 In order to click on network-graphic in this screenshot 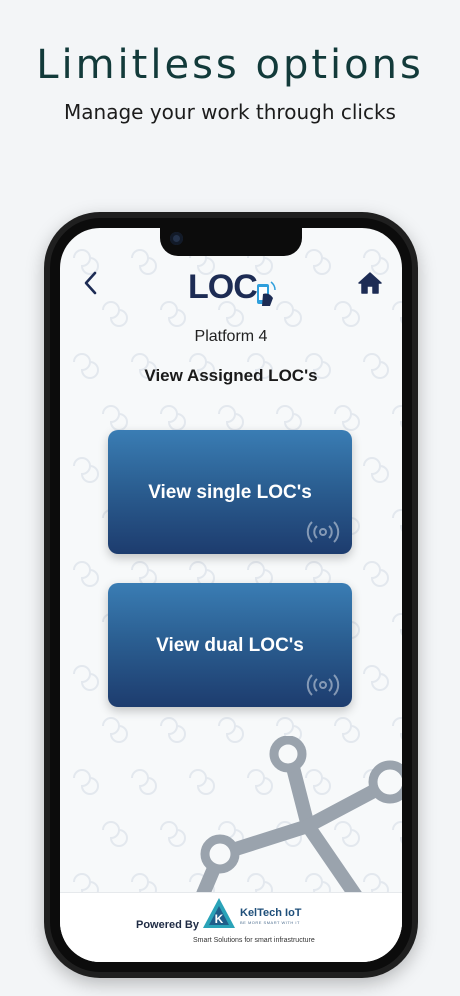, I will do `click(296, 821)`.